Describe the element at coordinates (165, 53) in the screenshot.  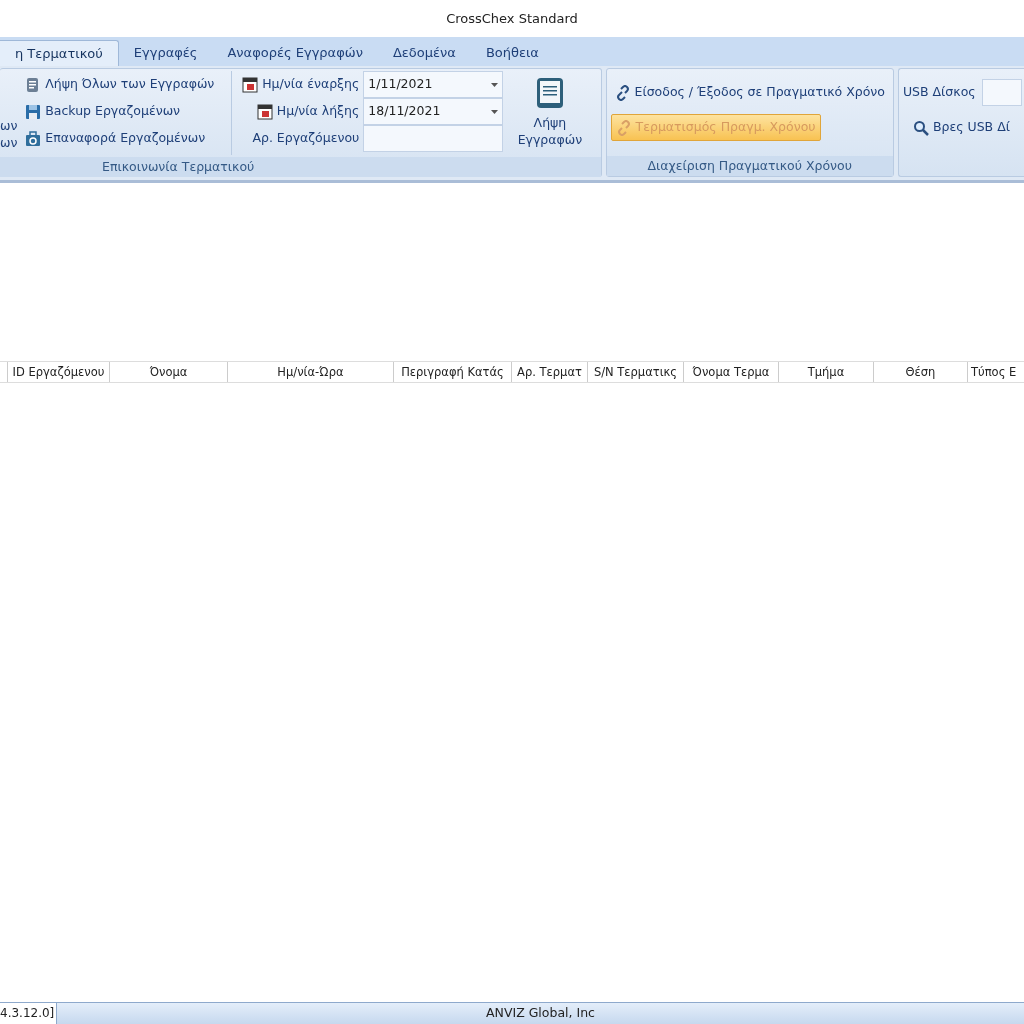
I see `ribbon-tab: Εγγραφές` at that location.